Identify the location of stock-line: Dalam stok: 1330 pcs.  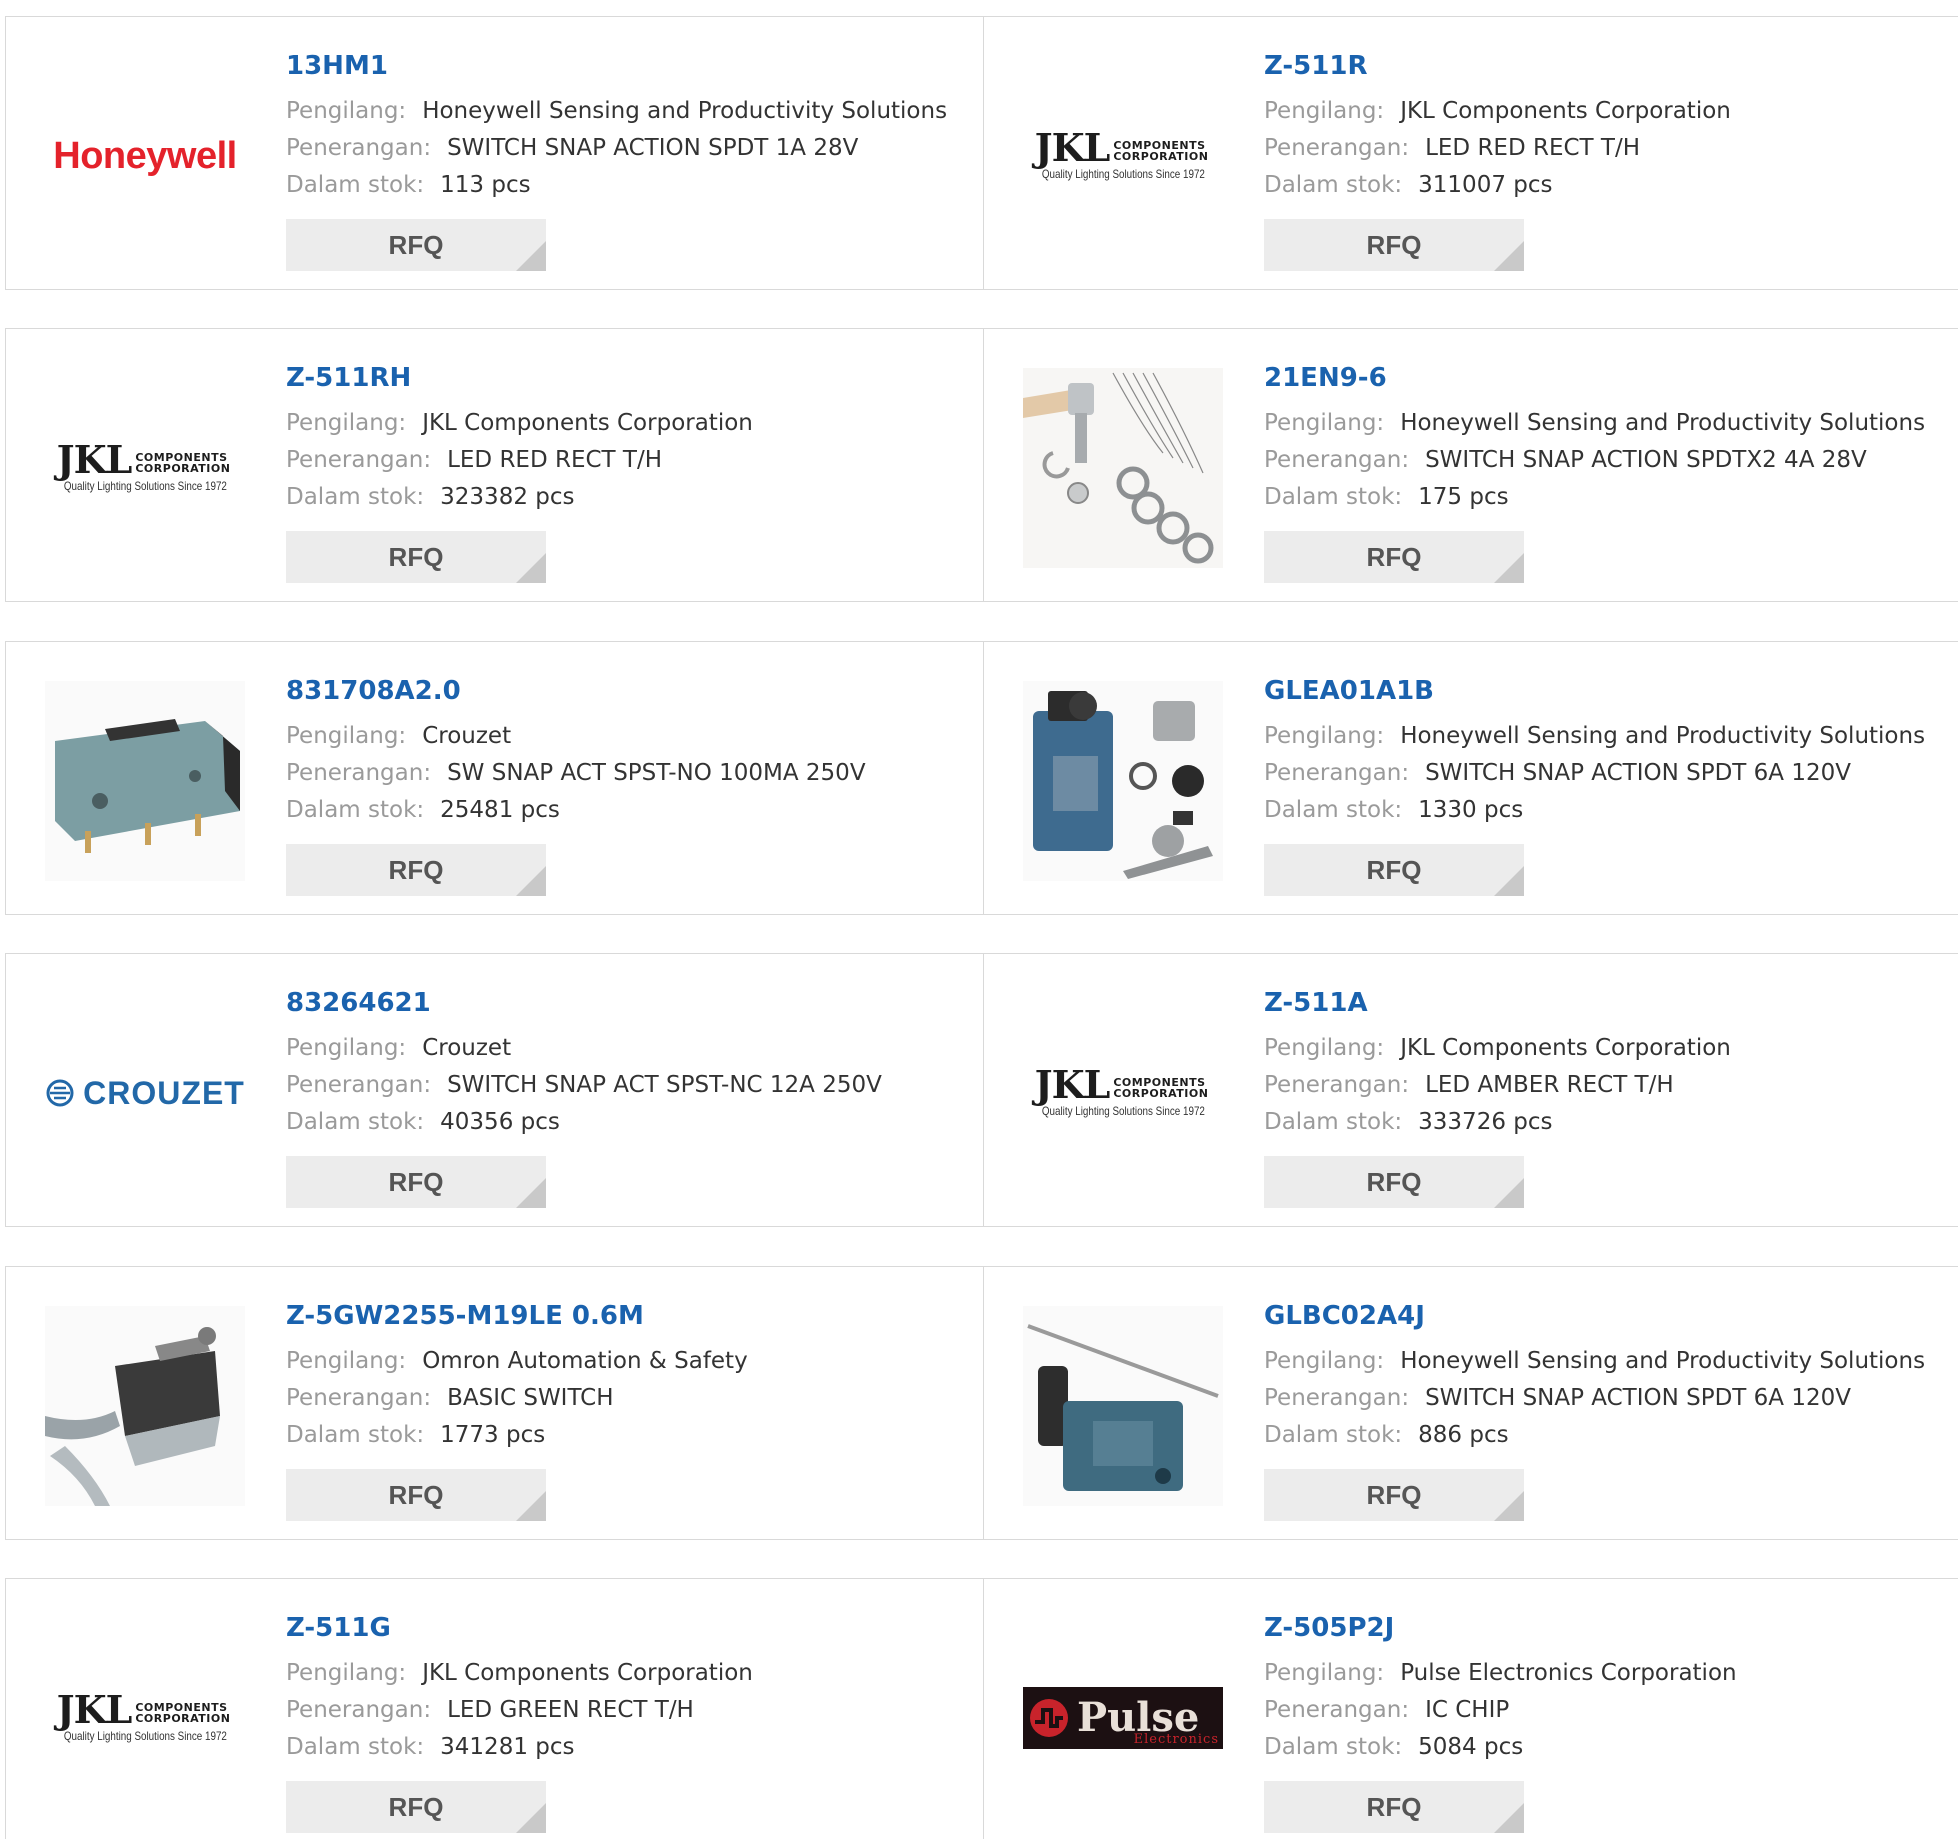
(1594, 810).